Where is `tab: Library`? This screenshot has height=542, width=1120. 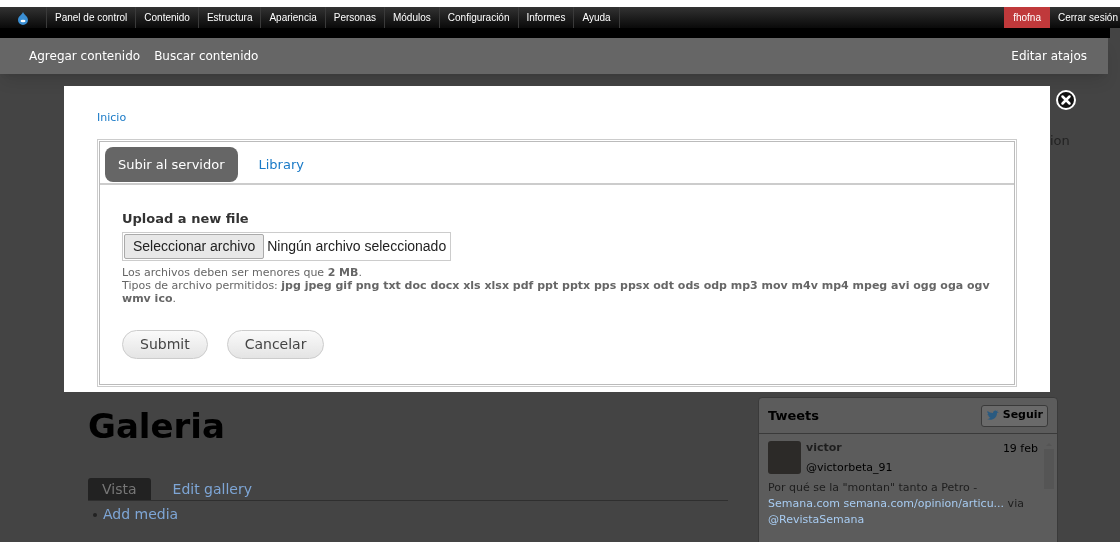
tab: Library is located at coordinates (281, 164).